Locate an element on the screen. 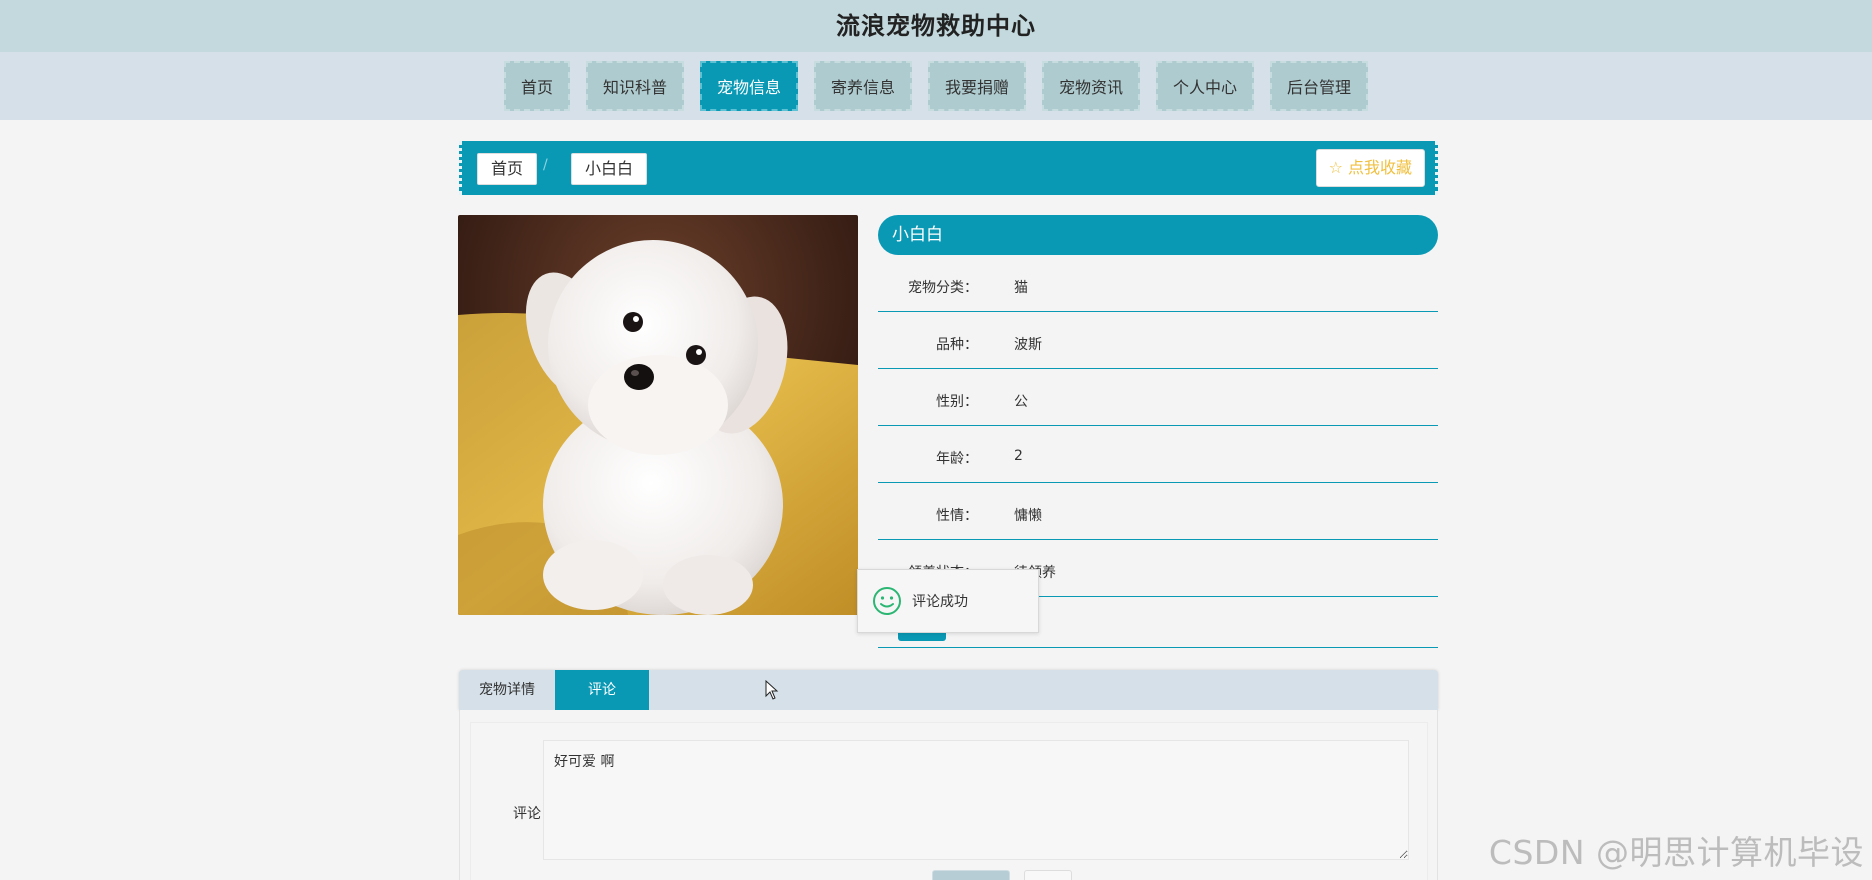 The height and width of the screenshot is (880, 1872). main-nav: 首页 知识科普 宠物信息 寄养信息 我要捐赠 宠物资讯 个人中心 后台管理 is located at coordinates (936, 86).